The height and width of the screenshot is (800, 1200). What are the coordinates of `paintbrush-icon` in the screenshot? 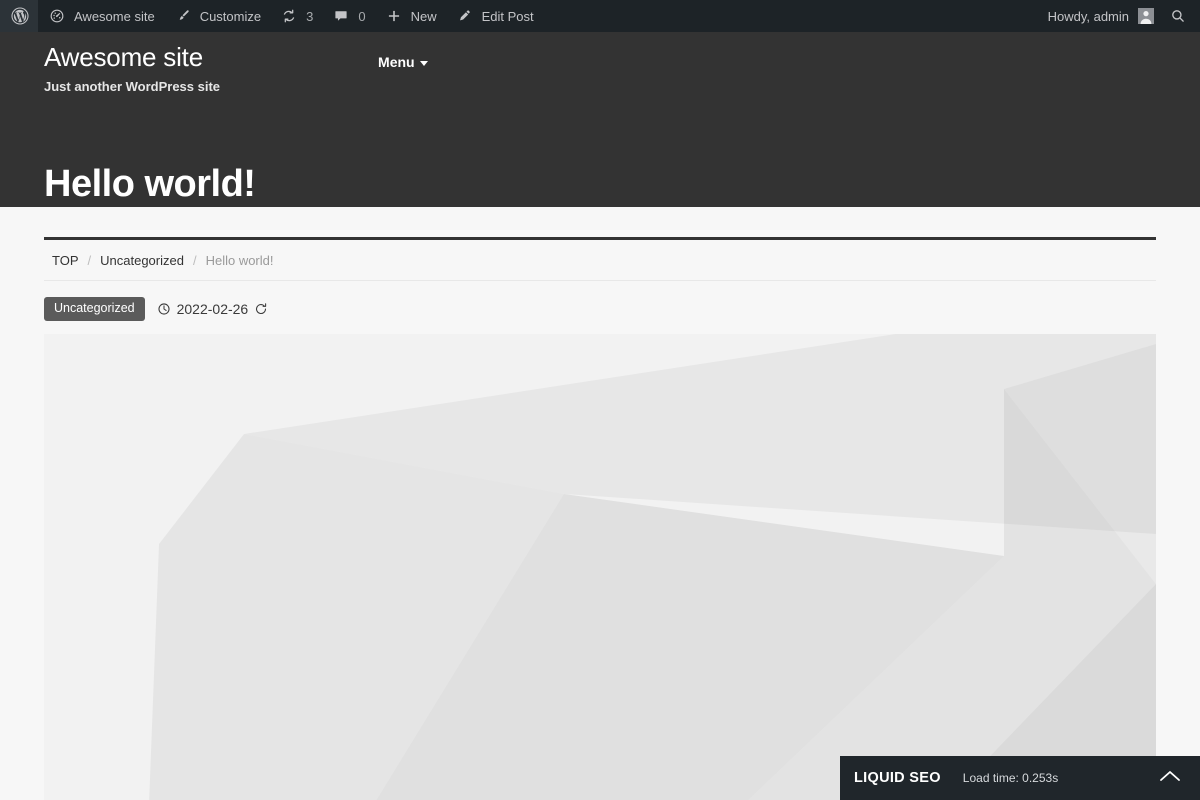 It's located at (183, 16).